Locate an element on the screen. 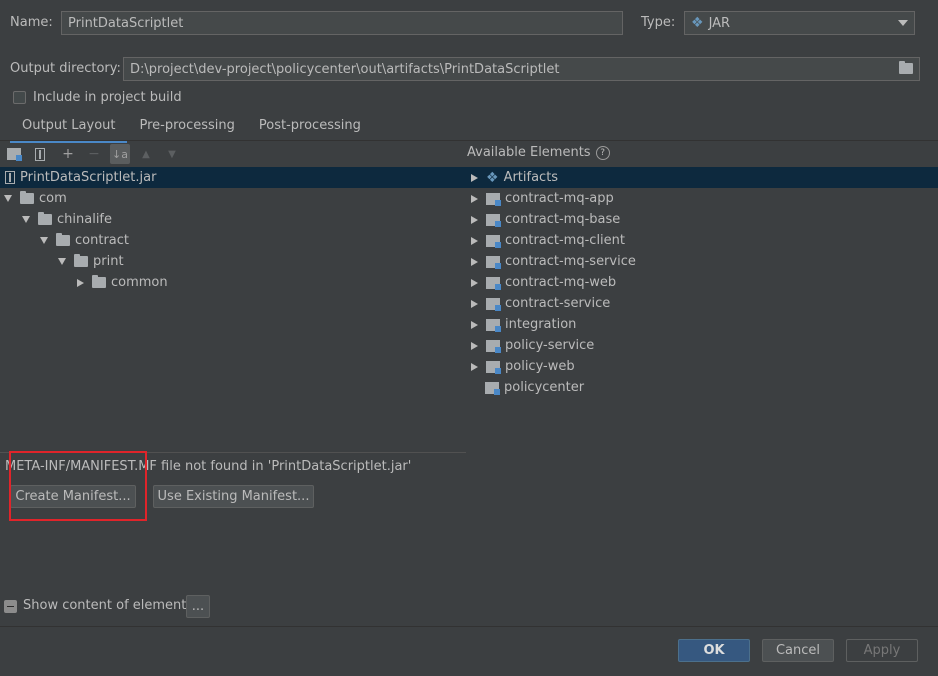 The image size is (938, 676). tree-item-com: com is located at coordinates (233, 198).